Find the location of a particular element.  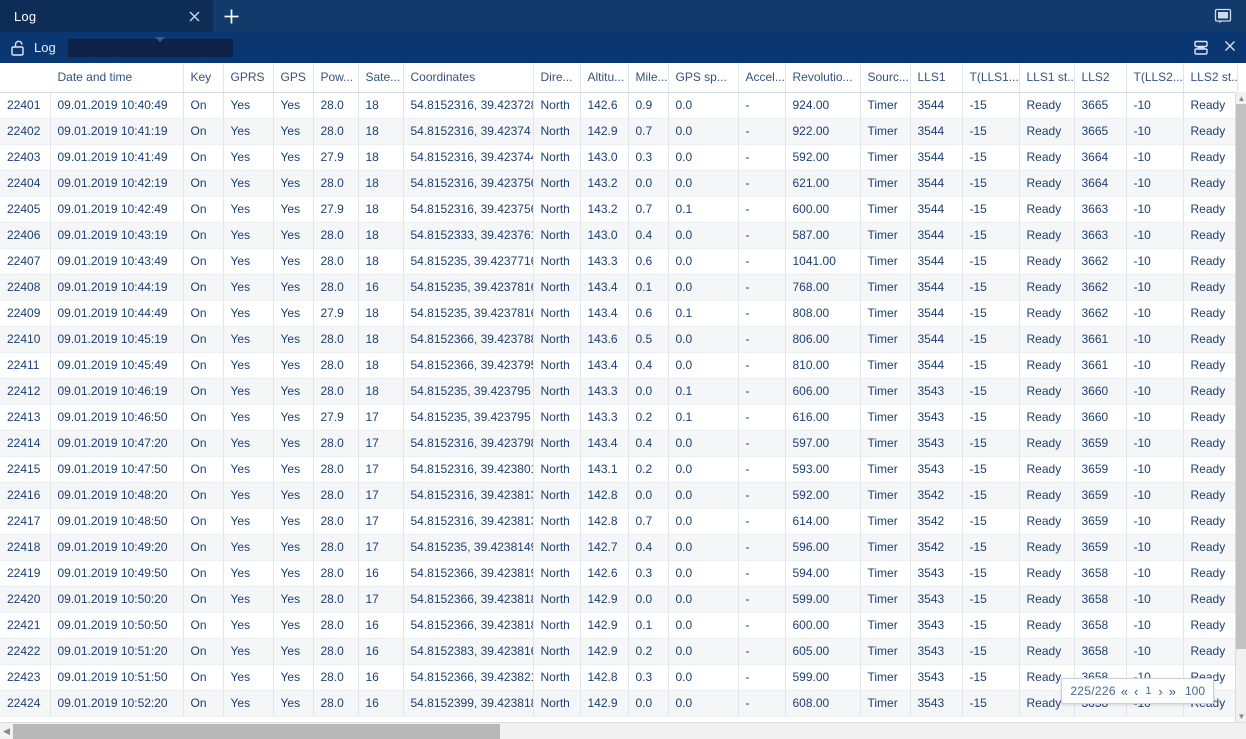

cell-coord: 54.8152316, 39.4238016 is located at coordinates (468, 469).